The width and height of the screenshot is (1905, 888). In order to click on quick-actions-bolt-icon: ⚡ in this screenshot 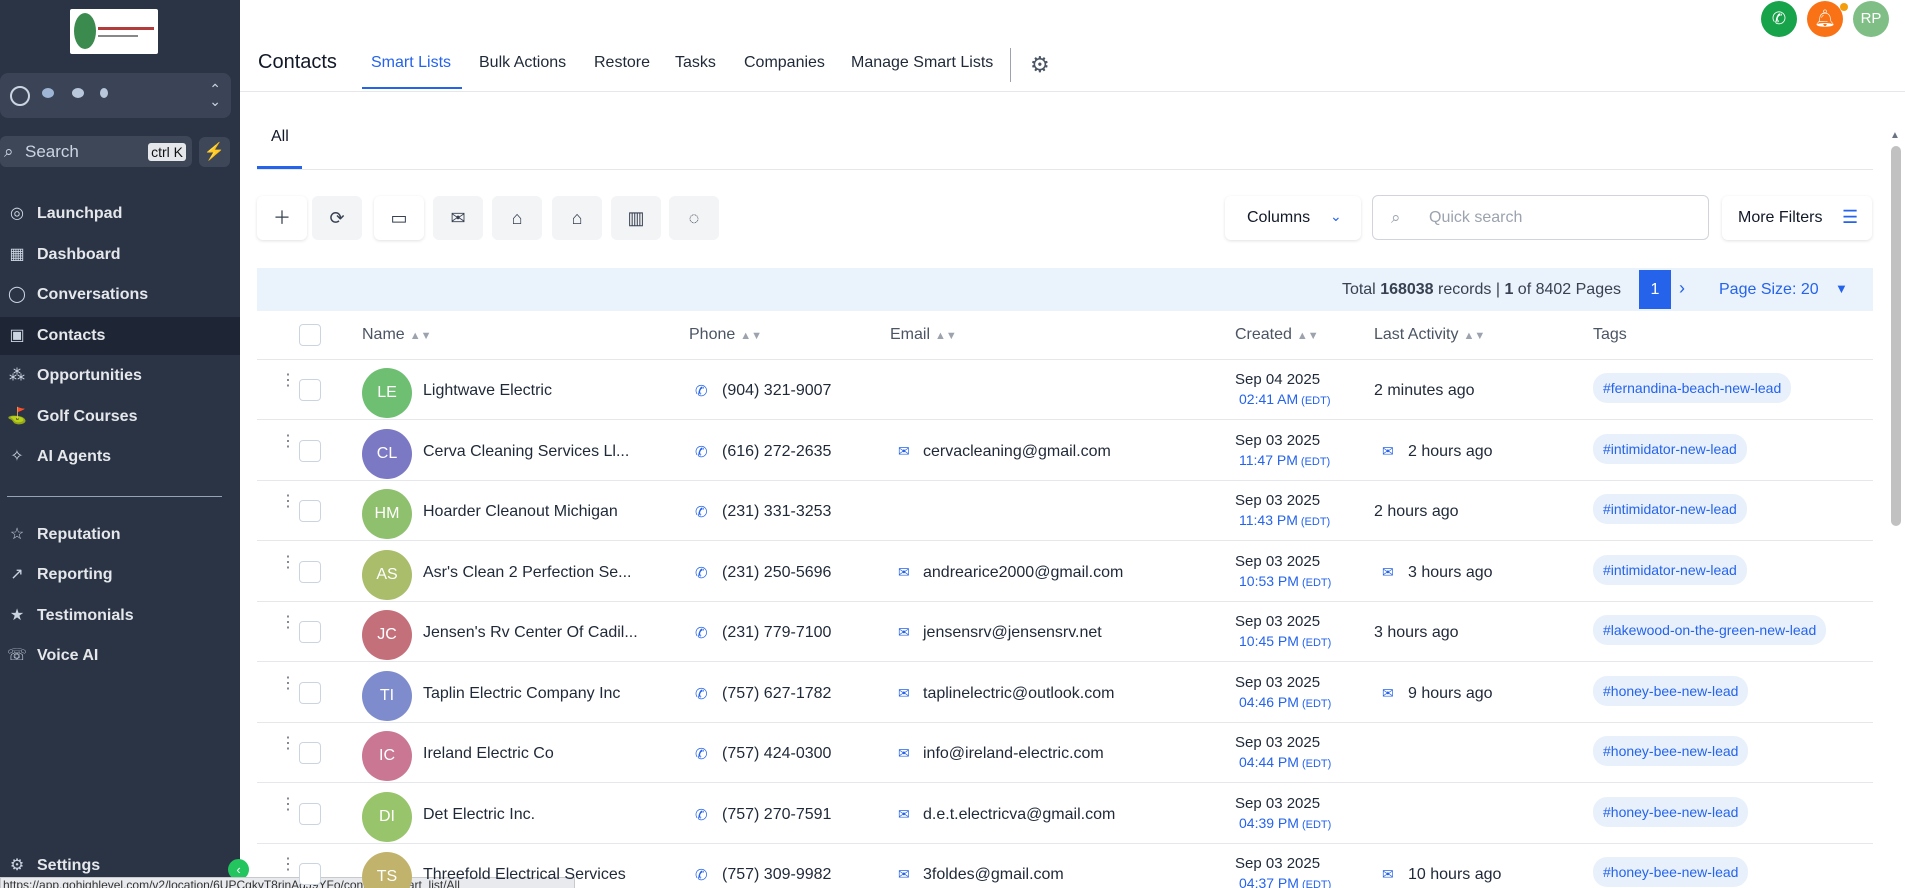, I will do `click(214, 152)`.